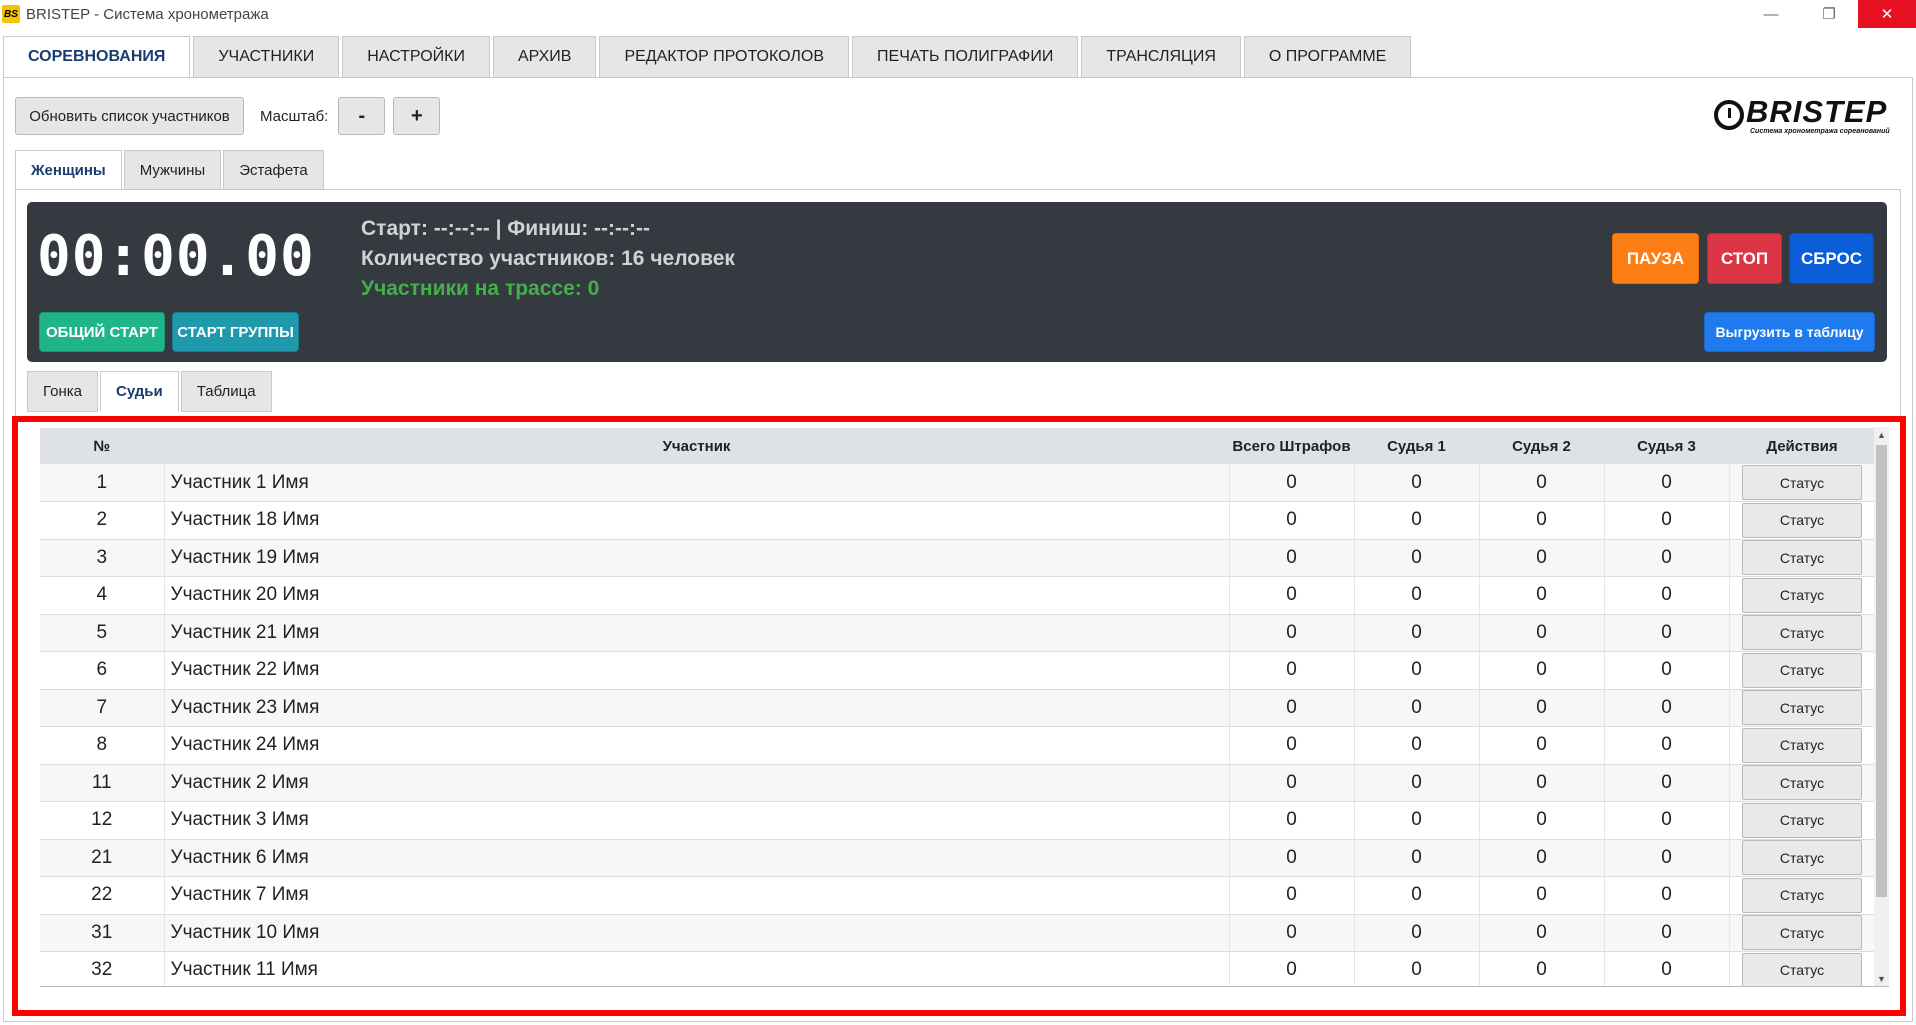  I want to click on app-logo-icon: BS, so click(11, 14).